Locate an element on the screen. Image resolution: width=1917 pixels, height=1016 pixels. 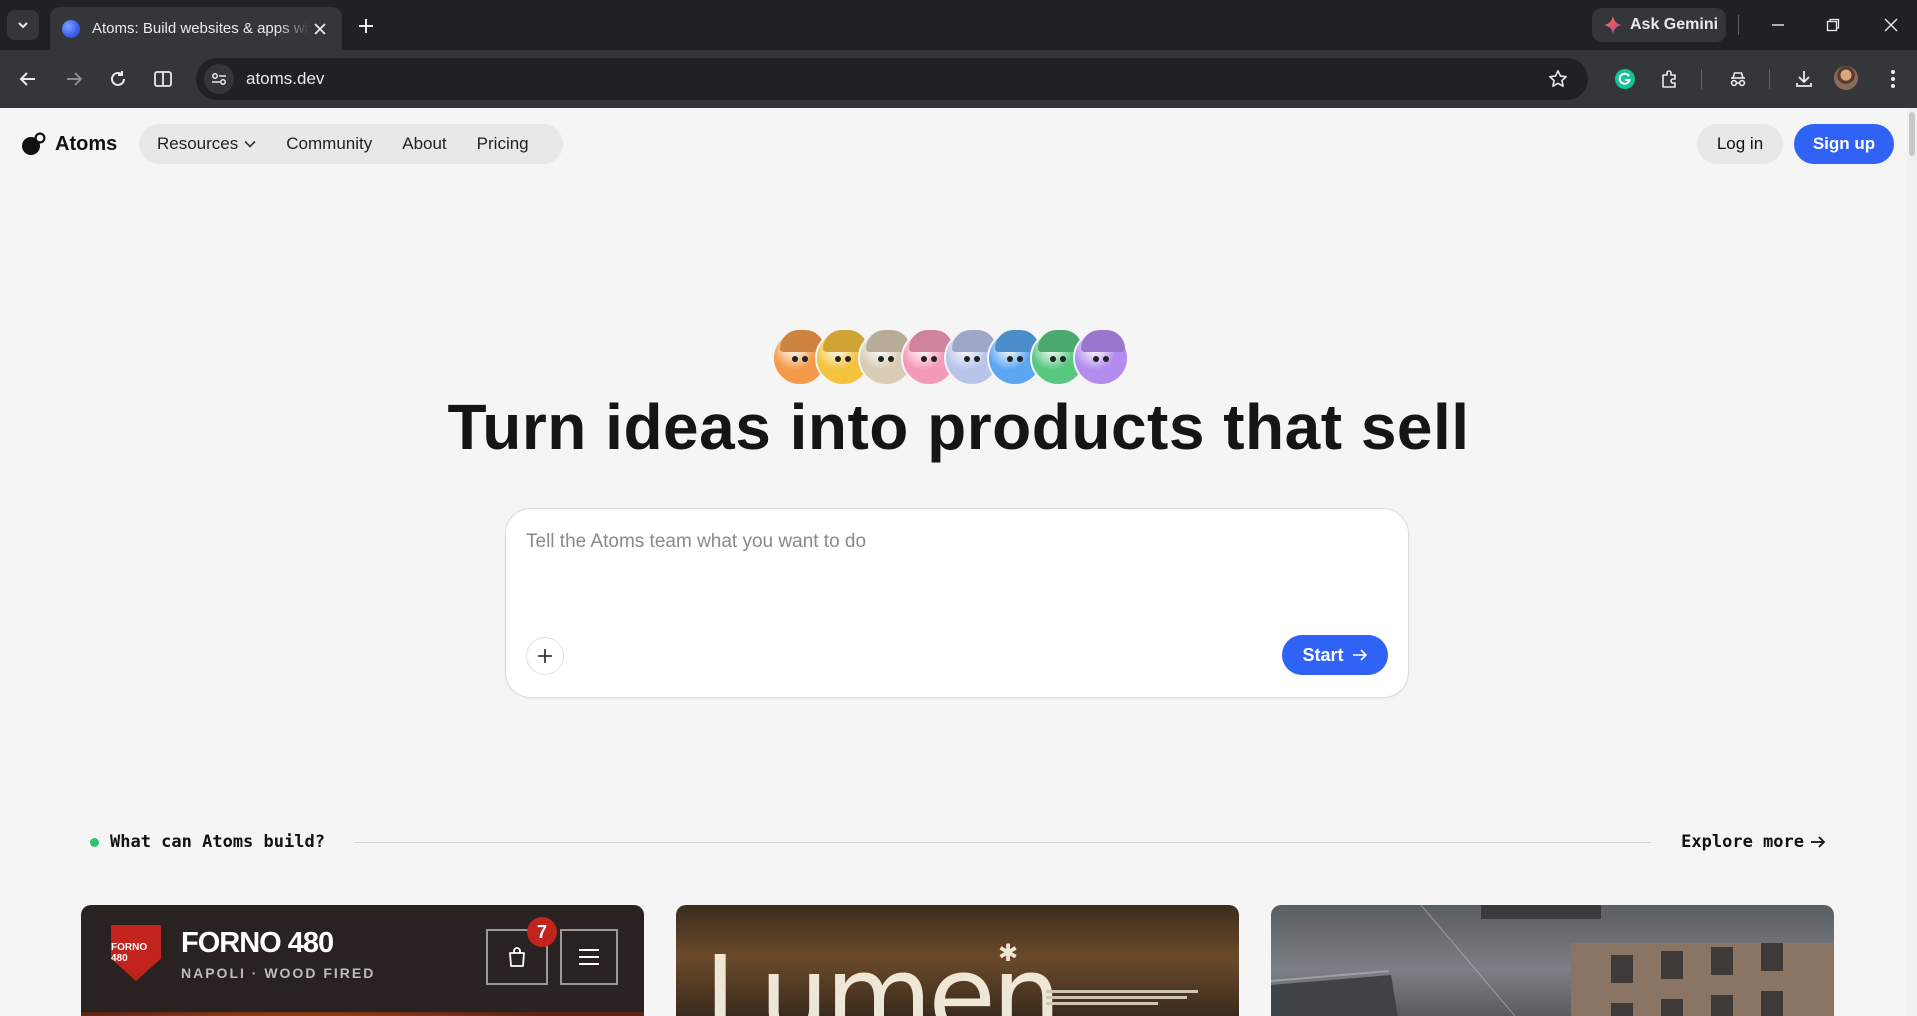
ask-gemini-button: Ask Gemini is located at coordinates (1659, 25).